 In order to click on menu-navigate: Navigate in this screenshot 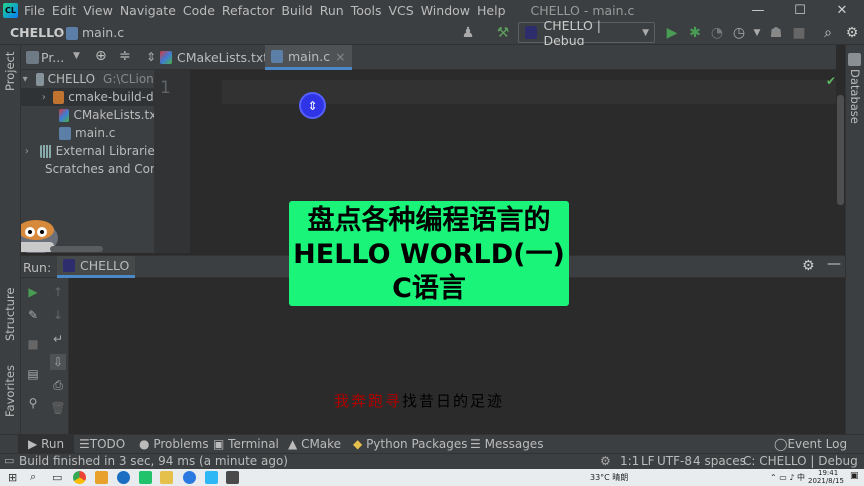, I will do `click(148, 10)`.